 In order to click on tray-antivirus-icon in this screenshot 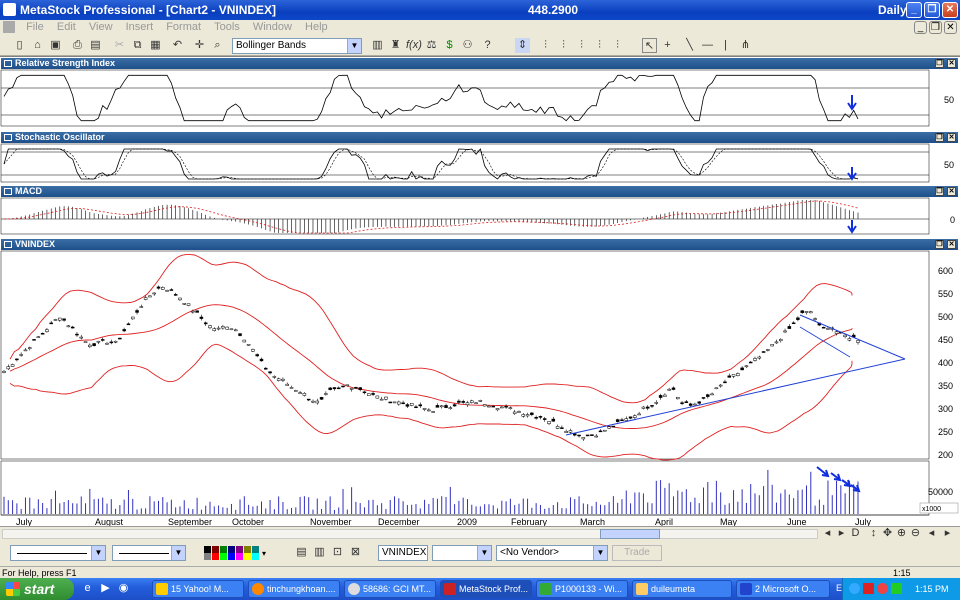, I will do `click(882, 588)`.